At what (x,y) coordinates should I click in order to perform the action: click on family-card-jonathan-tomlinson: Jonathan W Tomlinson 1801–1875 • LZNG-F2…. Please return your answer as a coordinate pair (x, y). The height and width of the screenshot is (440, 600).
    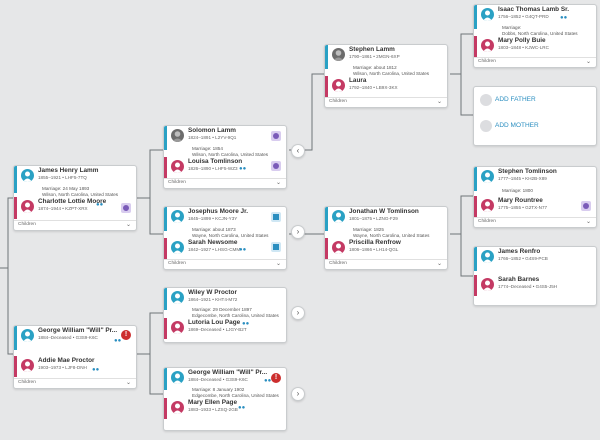
    Looking at the image, I should click on (386, 238).